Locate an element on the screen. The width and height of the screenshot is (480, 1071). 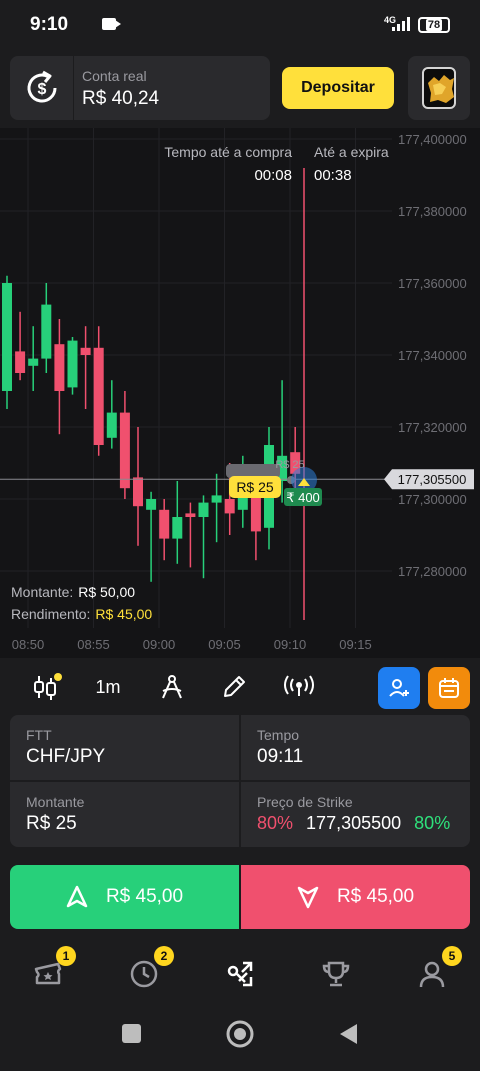
x-tick-label: 08:50 is located at coordinates (28, 644).